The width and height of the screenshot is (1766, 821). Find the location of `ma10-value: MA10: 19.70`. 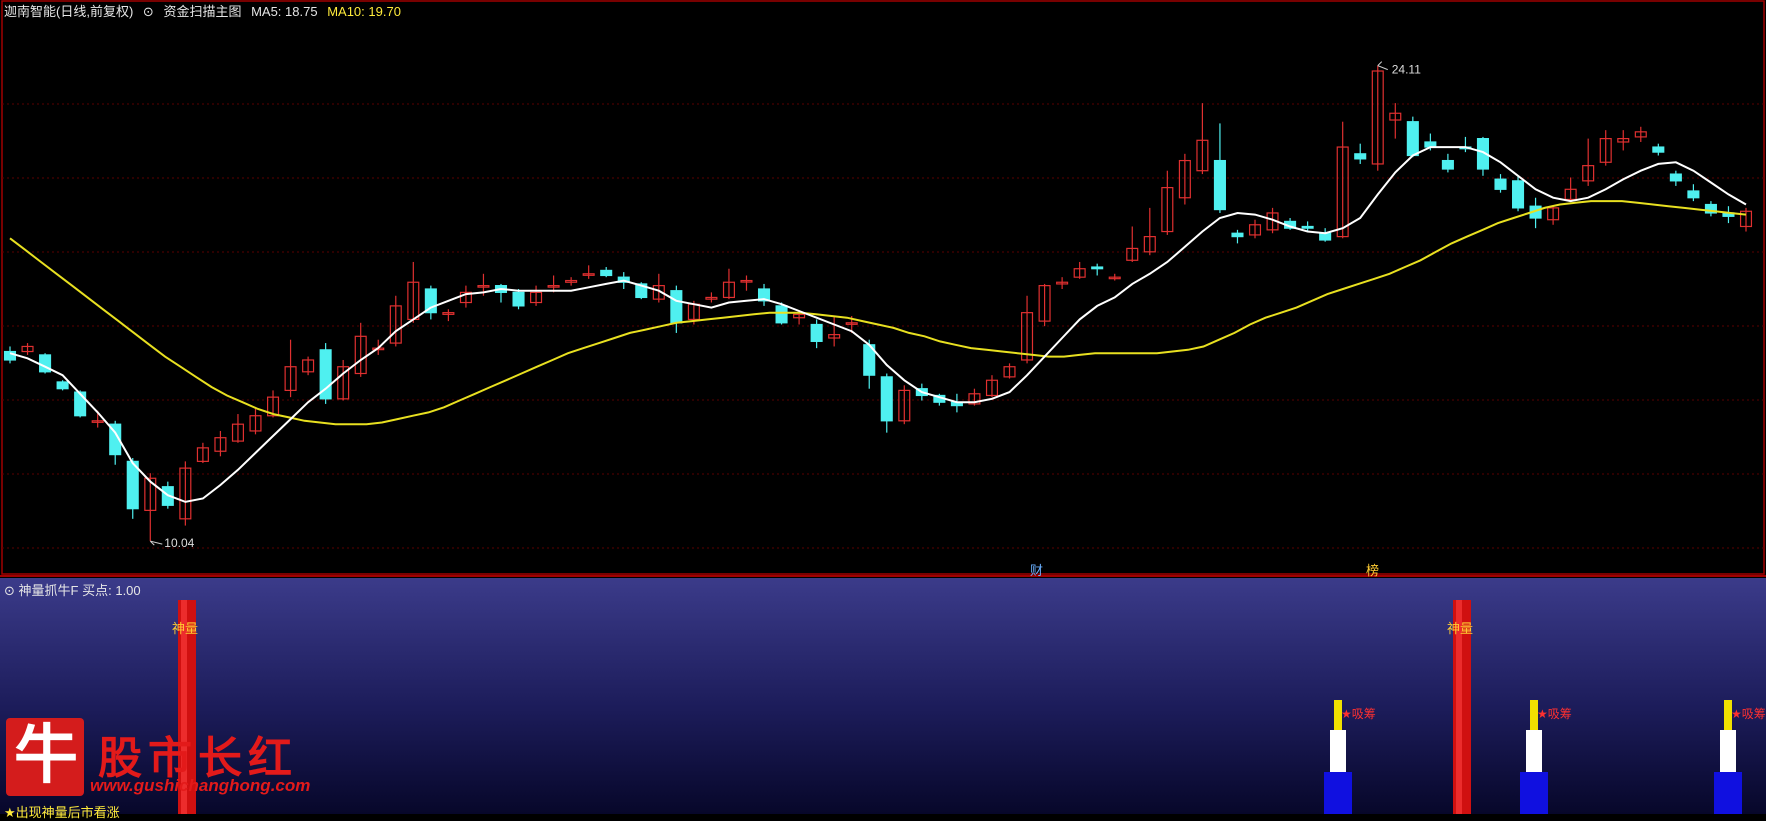

ma10-value: MA10: 19.70 is located at coordinates (364, 11).